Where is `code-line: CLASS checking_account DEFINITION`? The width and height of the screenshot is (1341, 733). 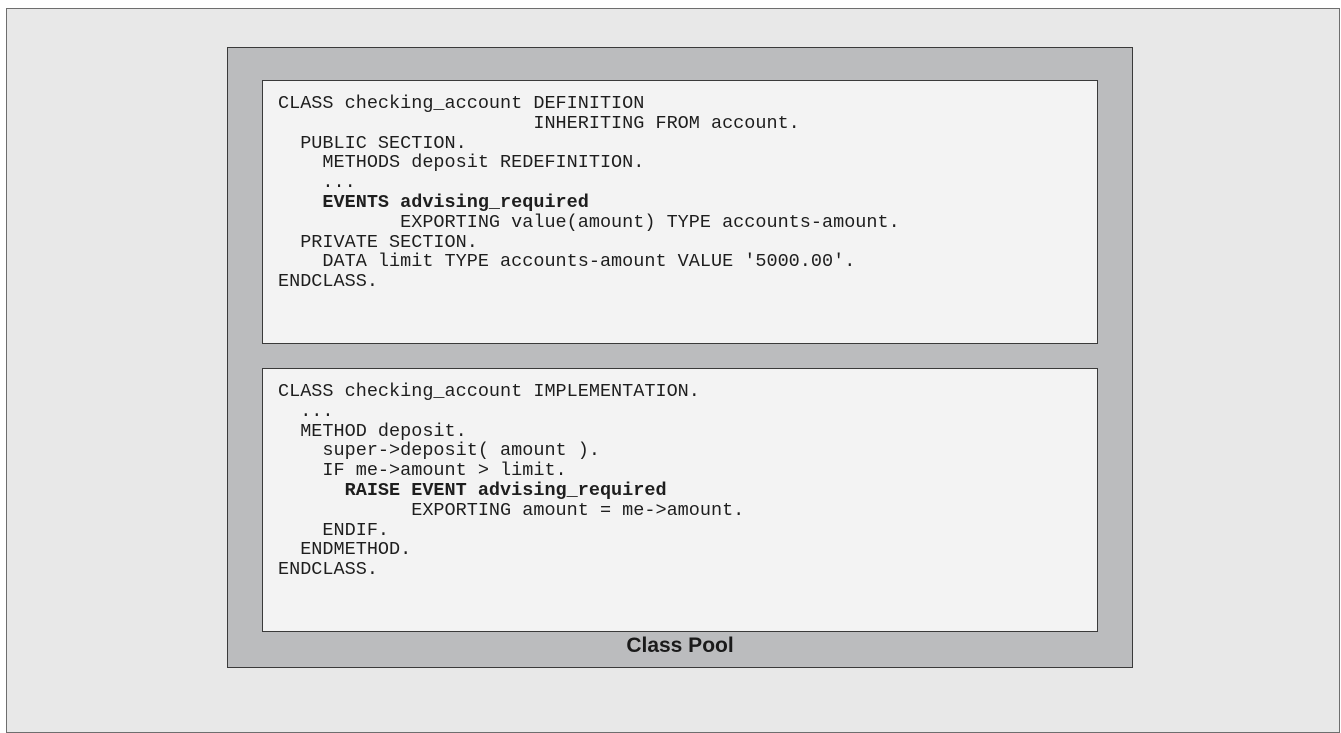 code-line: CLASS checking_account DEFINITION is located at coordinates (461, 103).